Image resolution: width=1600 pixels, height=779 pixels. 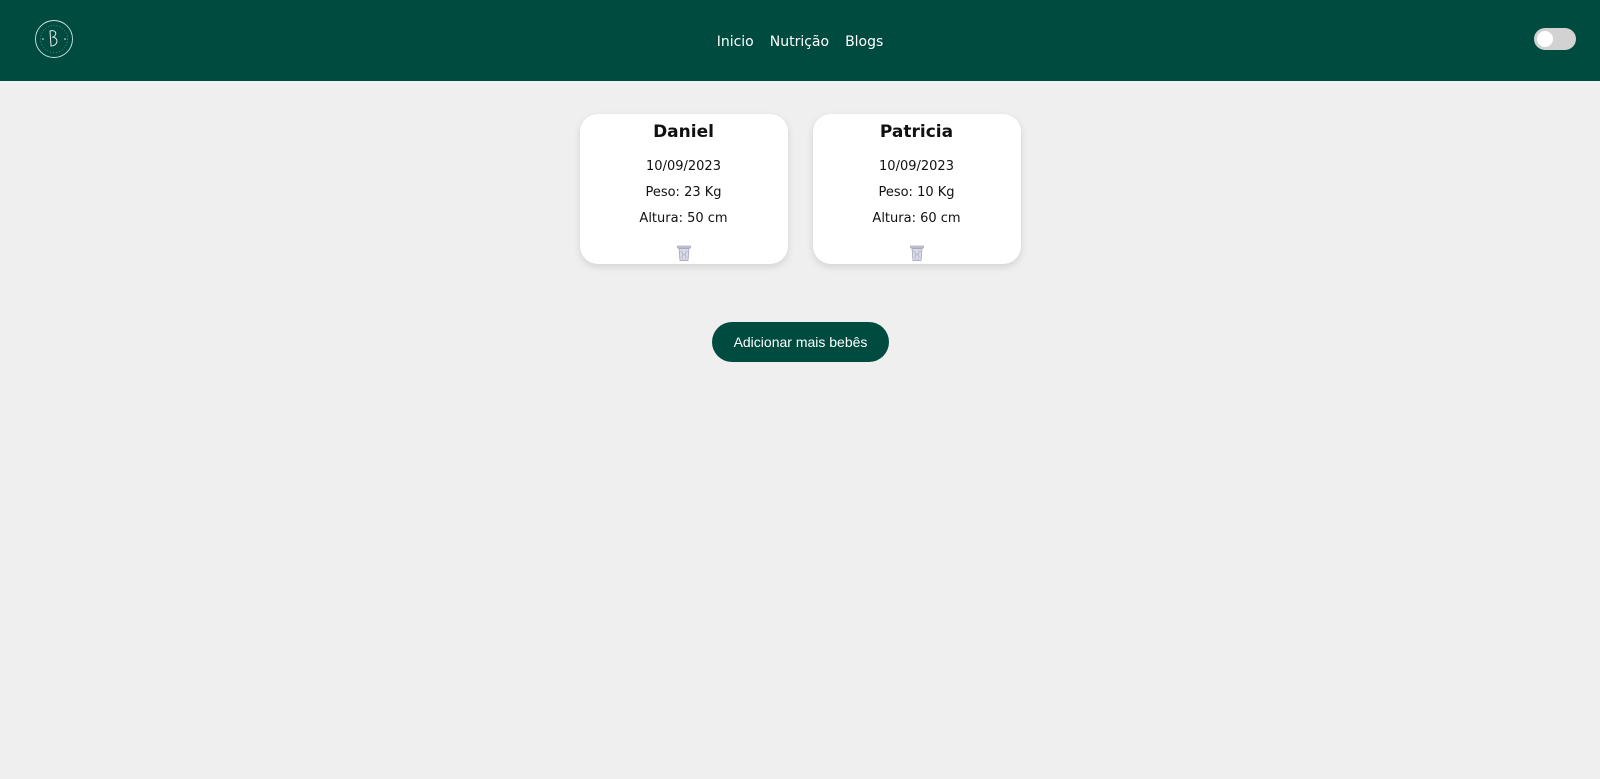 I want to click on baby-name: Daniel, so click(x=683, y=132).